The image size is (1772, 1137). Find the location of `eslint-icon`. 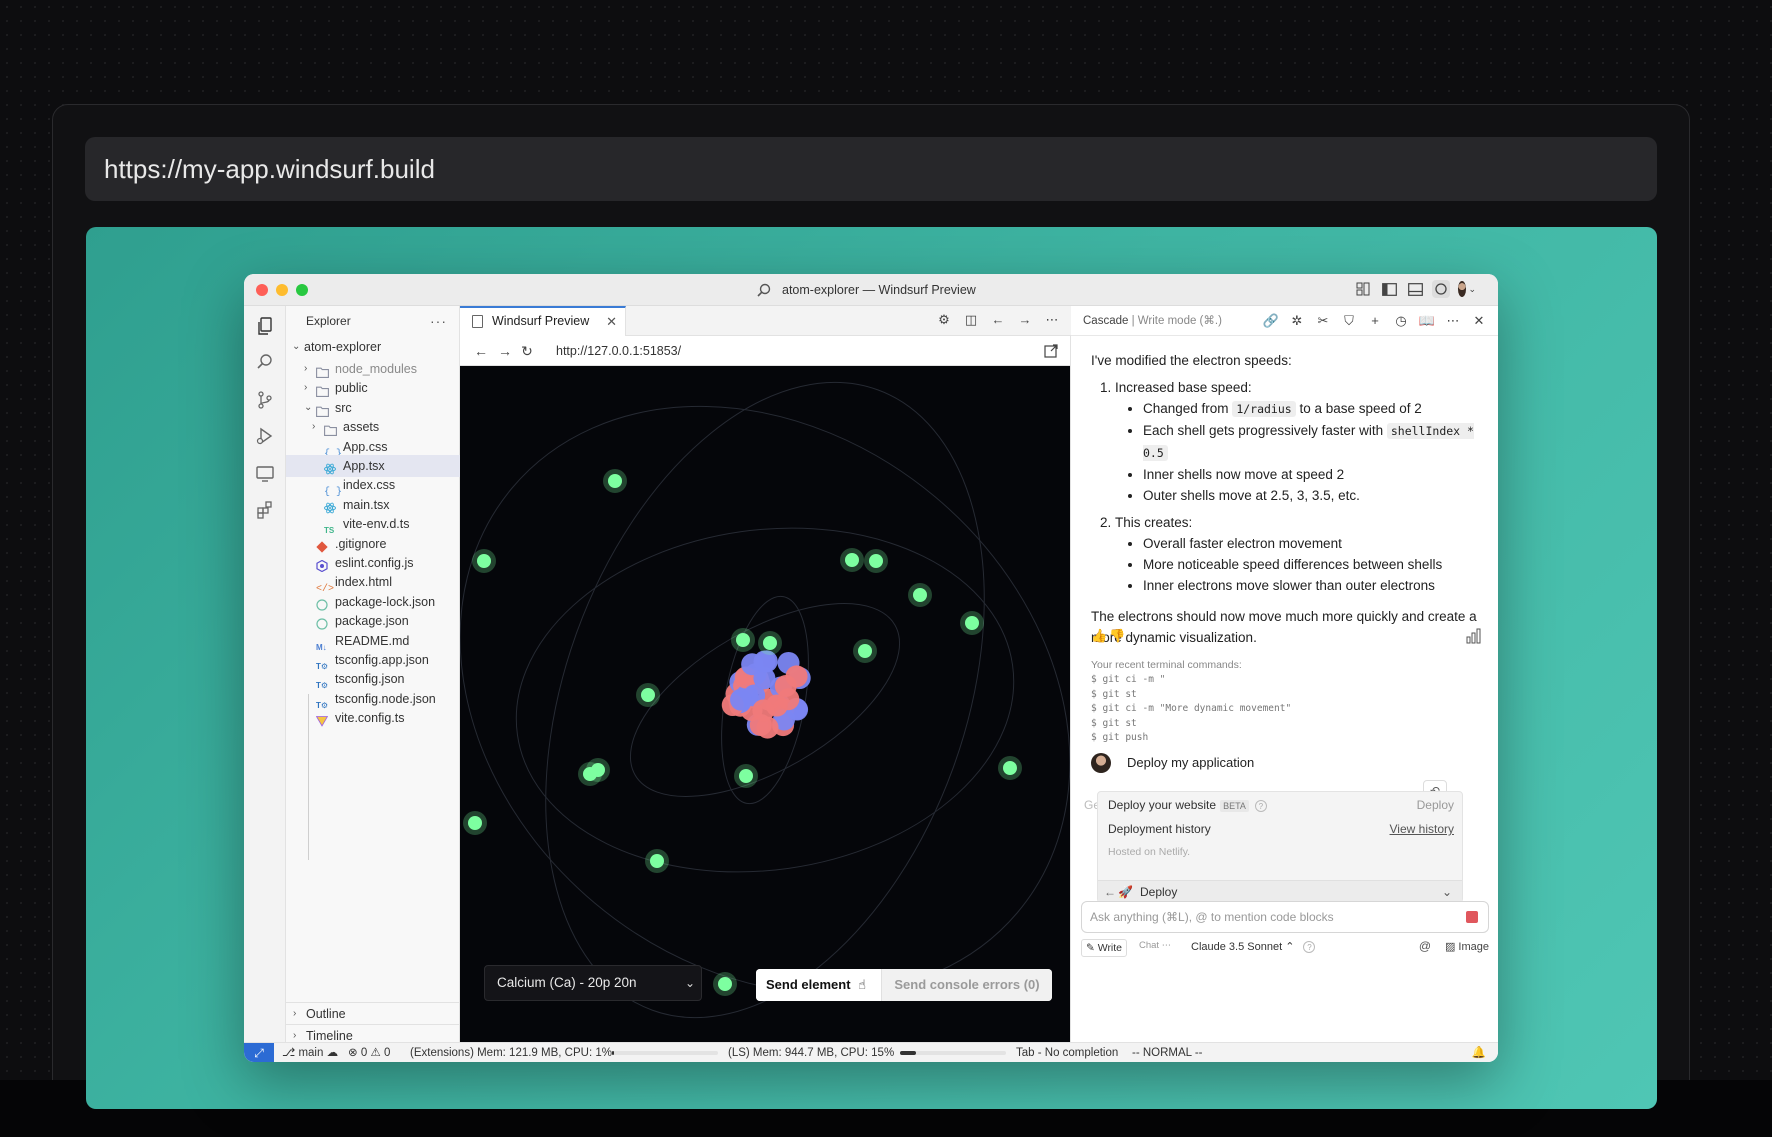

eslint-icon is located at coordinates (322, 565).